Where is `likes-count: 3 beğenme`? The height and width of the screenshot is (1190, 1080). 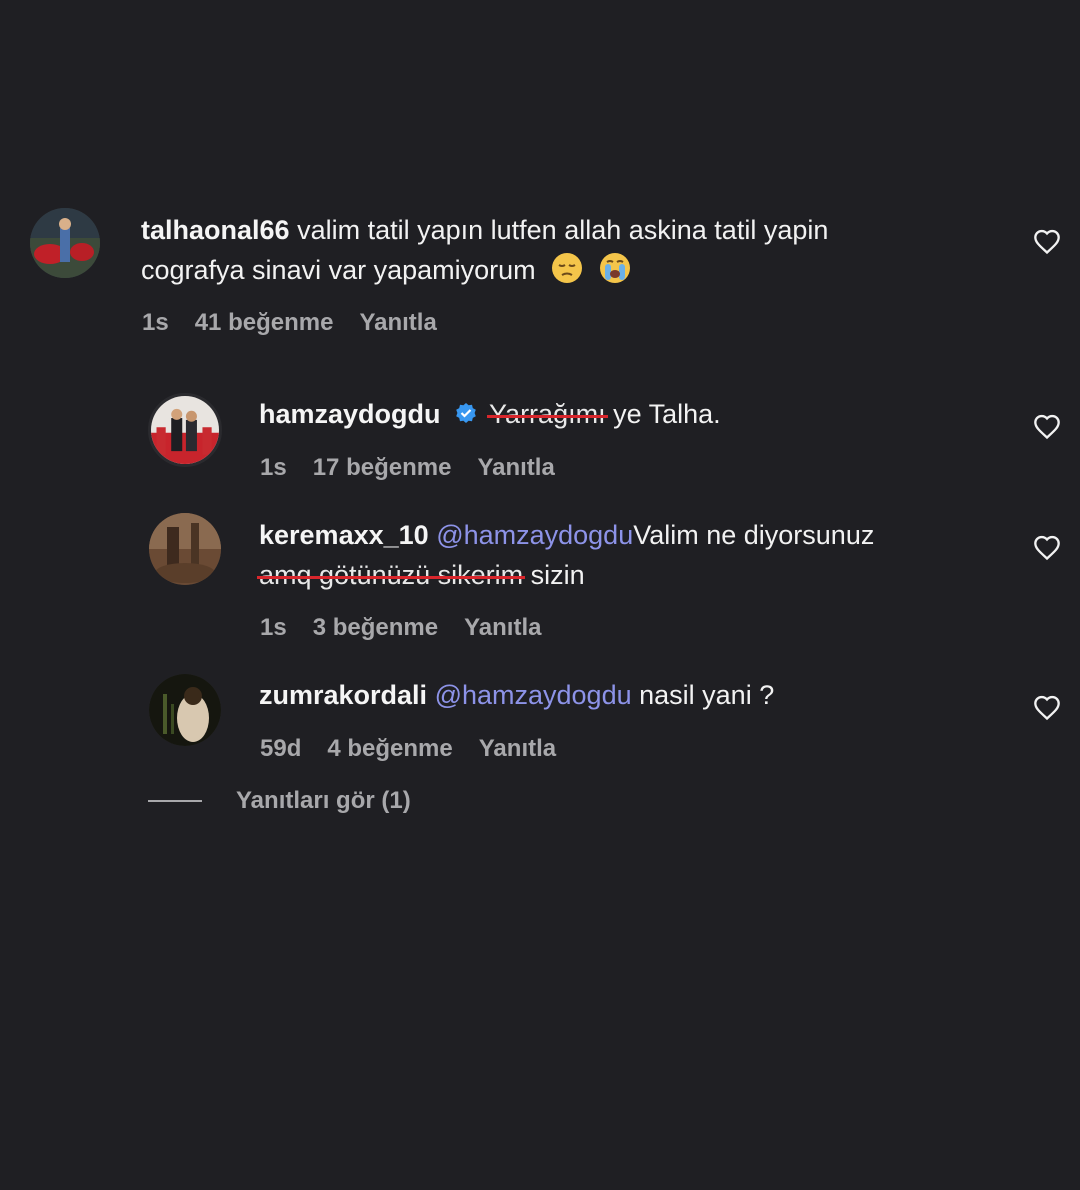
likes-count: 3 beğenme is located at coordinates (375, 628).